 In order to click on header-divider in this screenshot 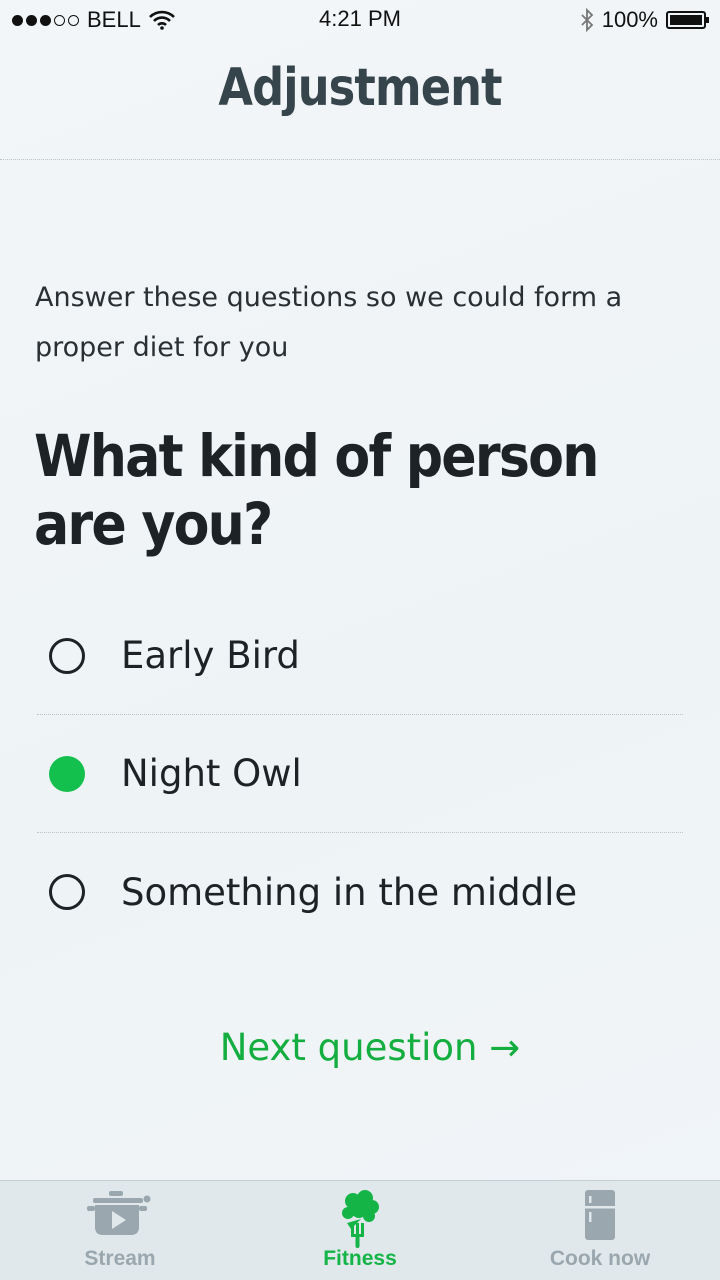, I will do `click(360, 159)`.